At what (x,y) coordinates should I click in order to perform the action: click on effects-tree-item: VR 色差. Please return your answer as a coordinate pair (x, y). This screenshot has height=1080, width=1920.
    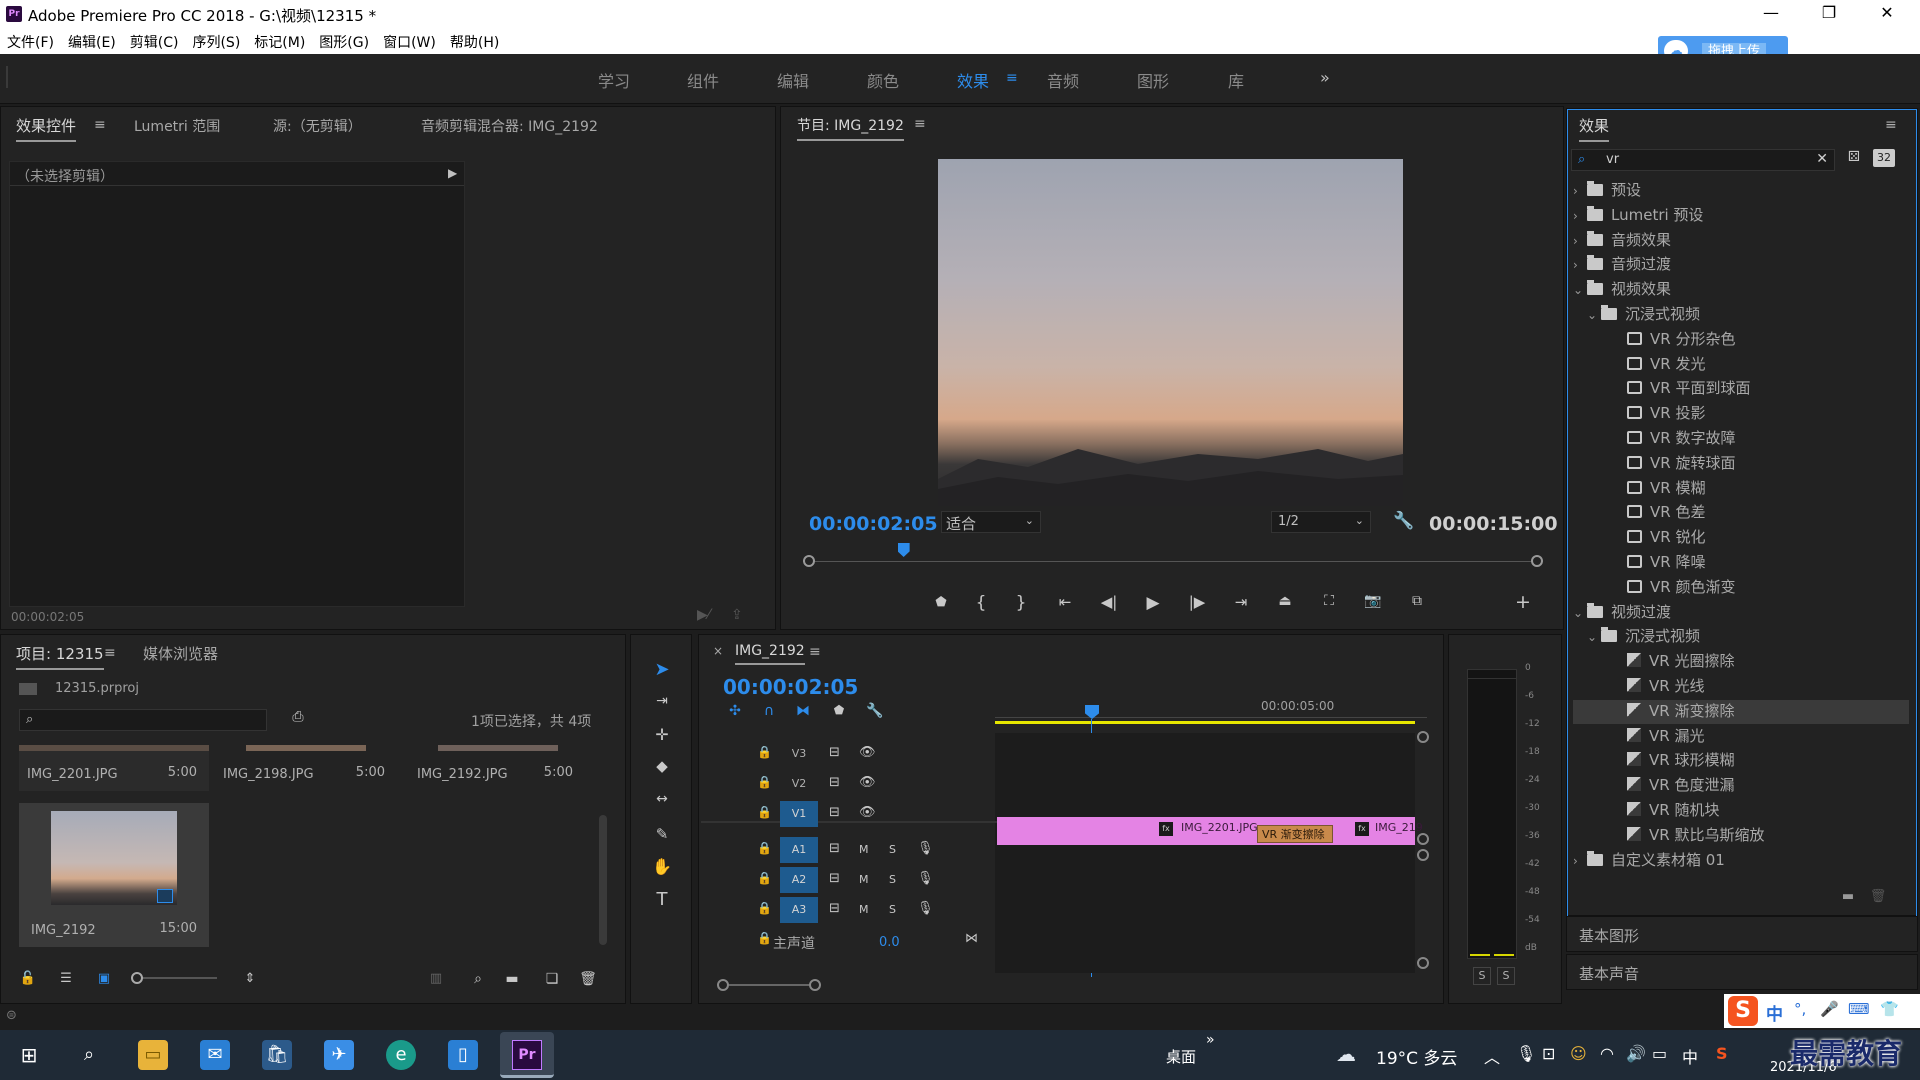
    Looking at the image, I should click on (1741, 513).